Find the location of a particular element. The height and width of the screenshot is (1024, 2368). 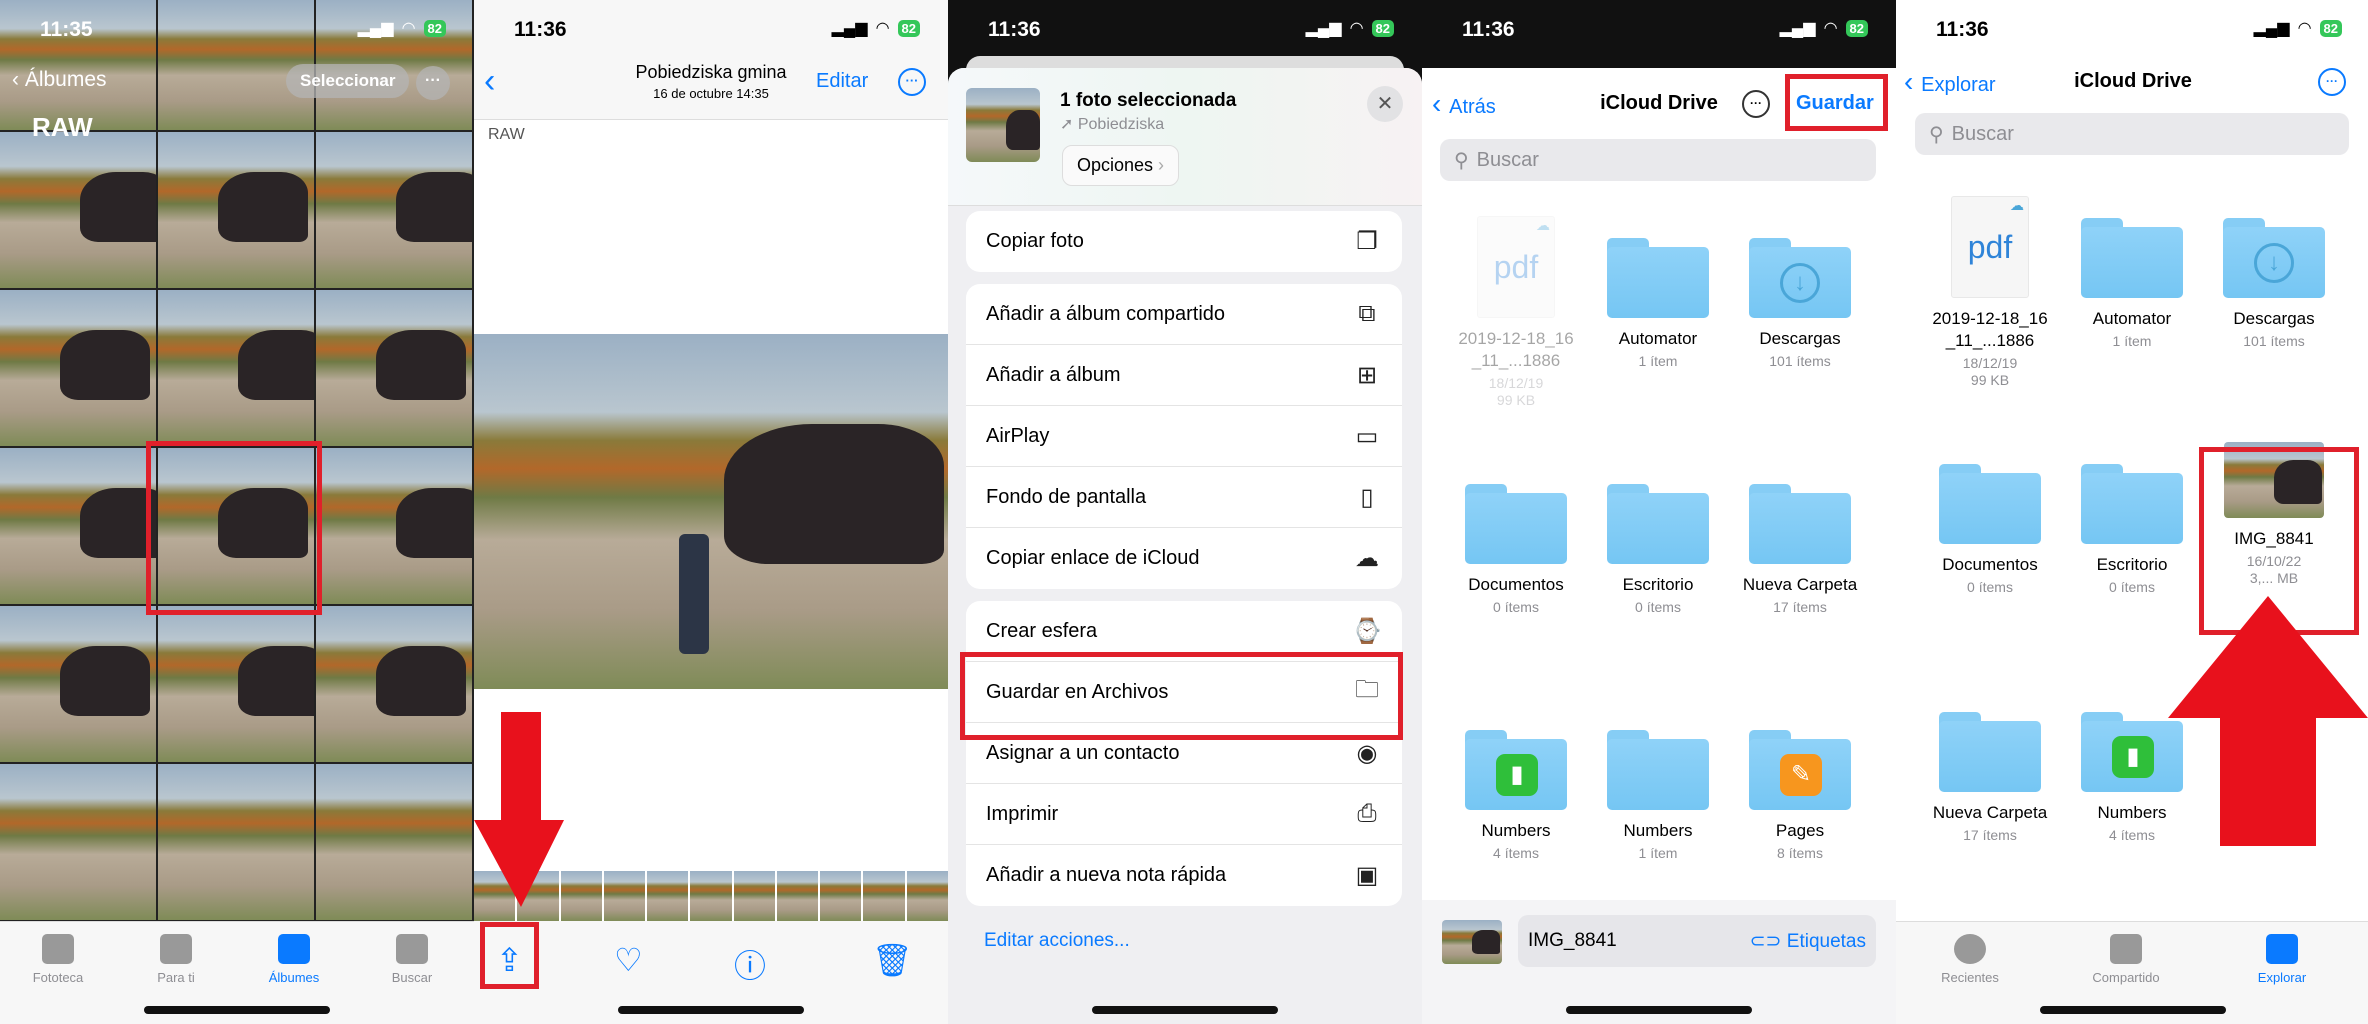

tab-para-ti: Para ti is located at coordinates (176, 959).